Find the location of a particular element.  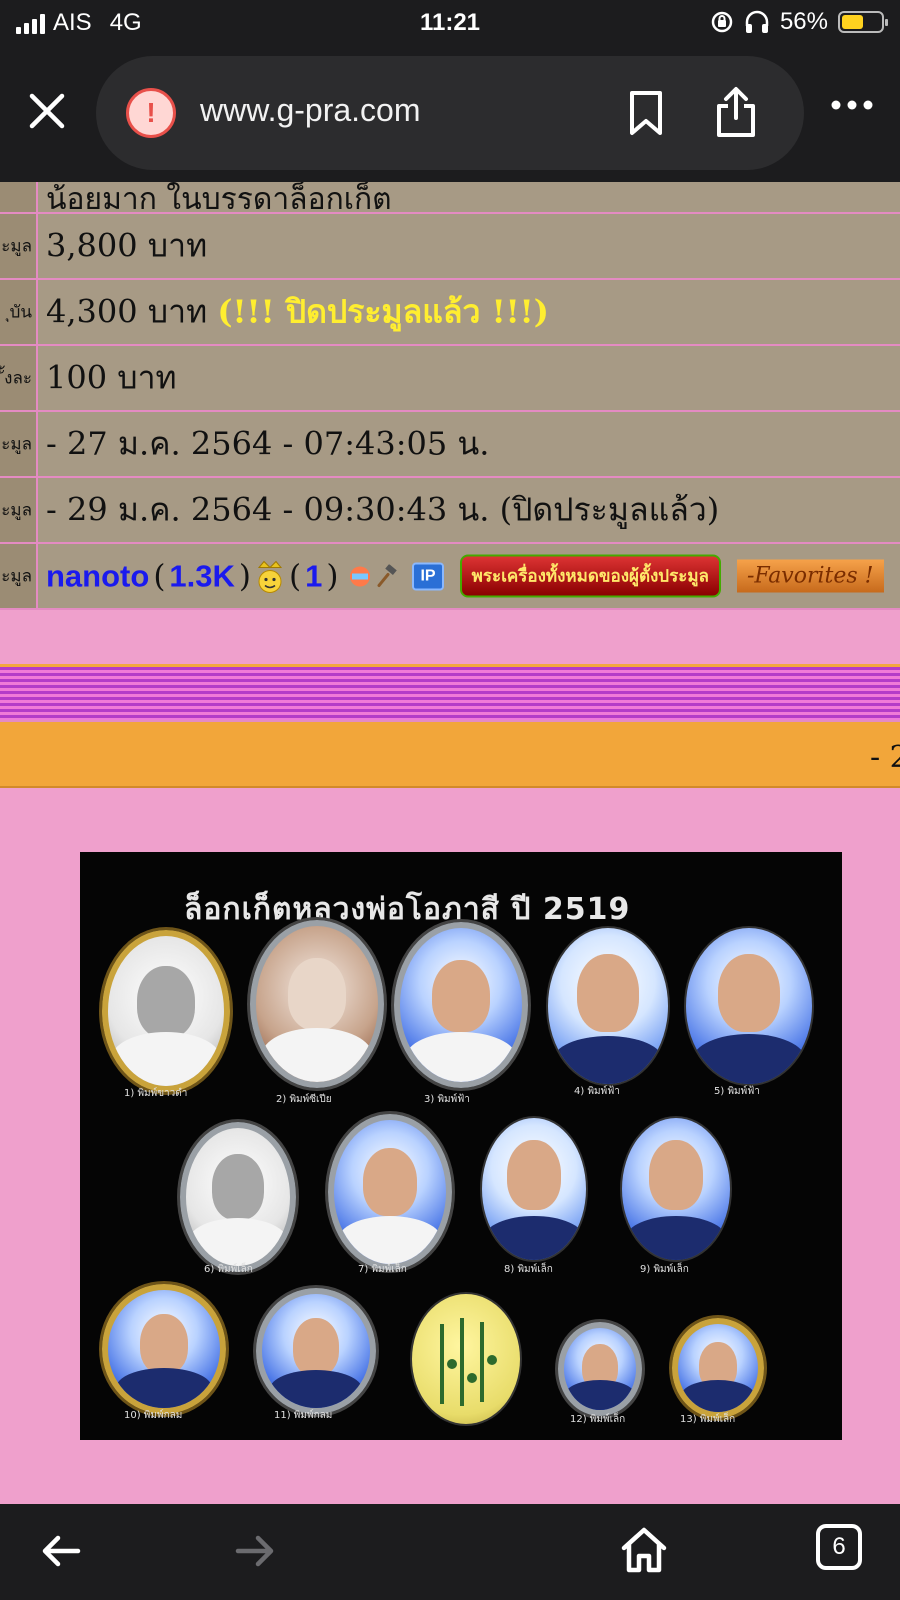

paren-close: ) is located at coordinates (332, 576).